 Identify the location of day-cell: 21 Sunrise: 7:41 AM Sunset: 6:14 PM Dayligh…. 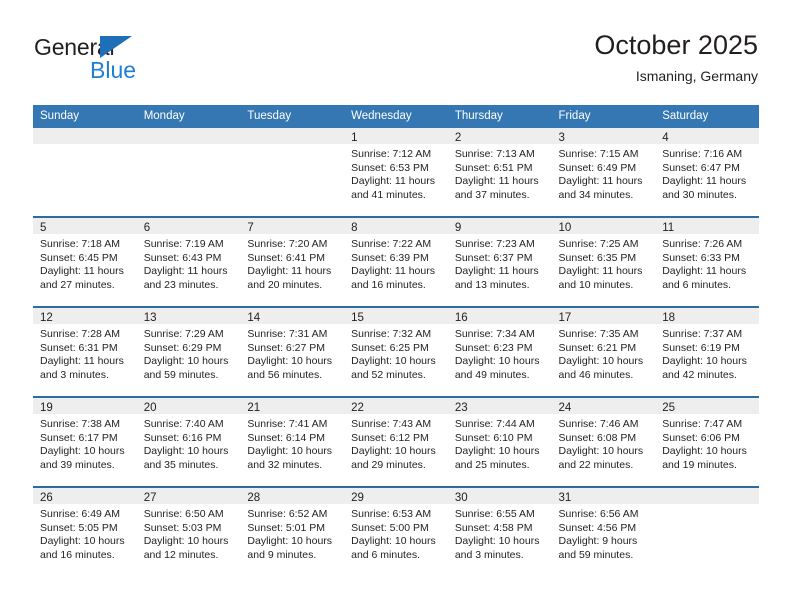
(292, 442).